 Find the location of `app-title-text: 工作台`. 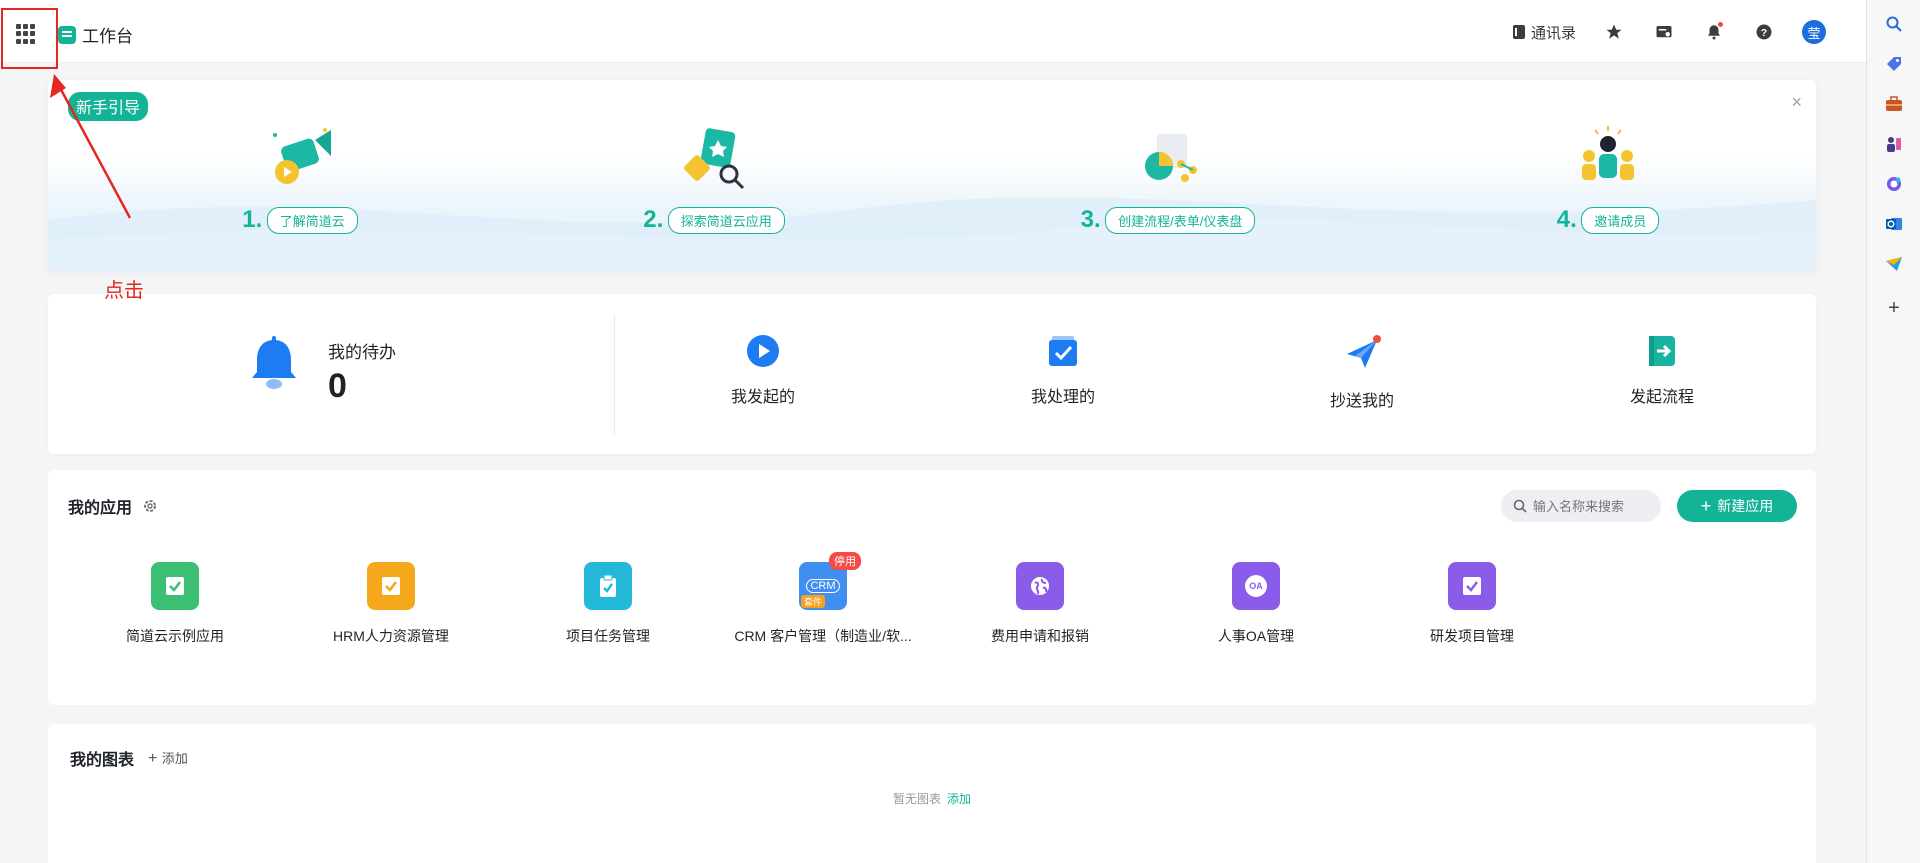

app-title-text: 工作台 is located at coordinates (107, 36).